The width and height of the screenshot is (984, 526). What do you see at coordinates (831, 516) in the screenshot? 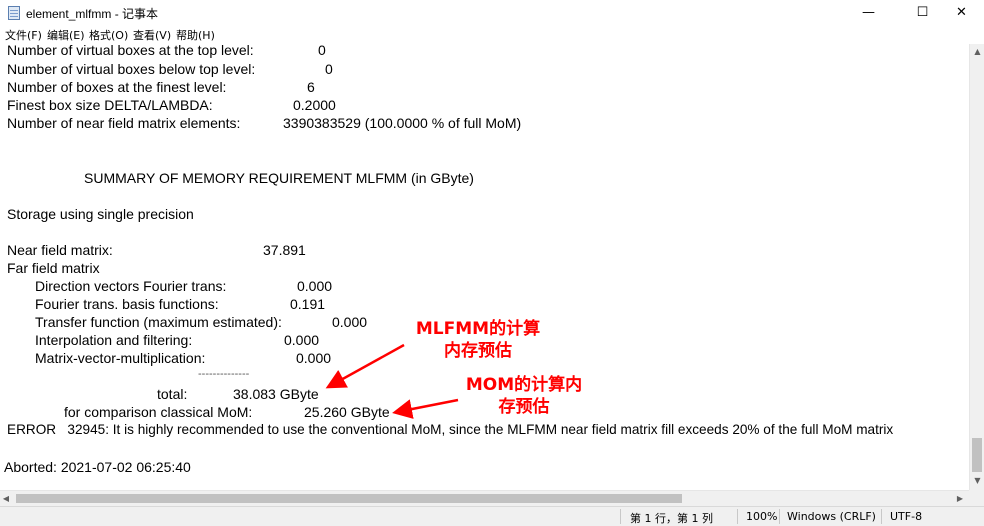
I see `line-ending: Windows (CRLF)` at bounding box center [831, 516].